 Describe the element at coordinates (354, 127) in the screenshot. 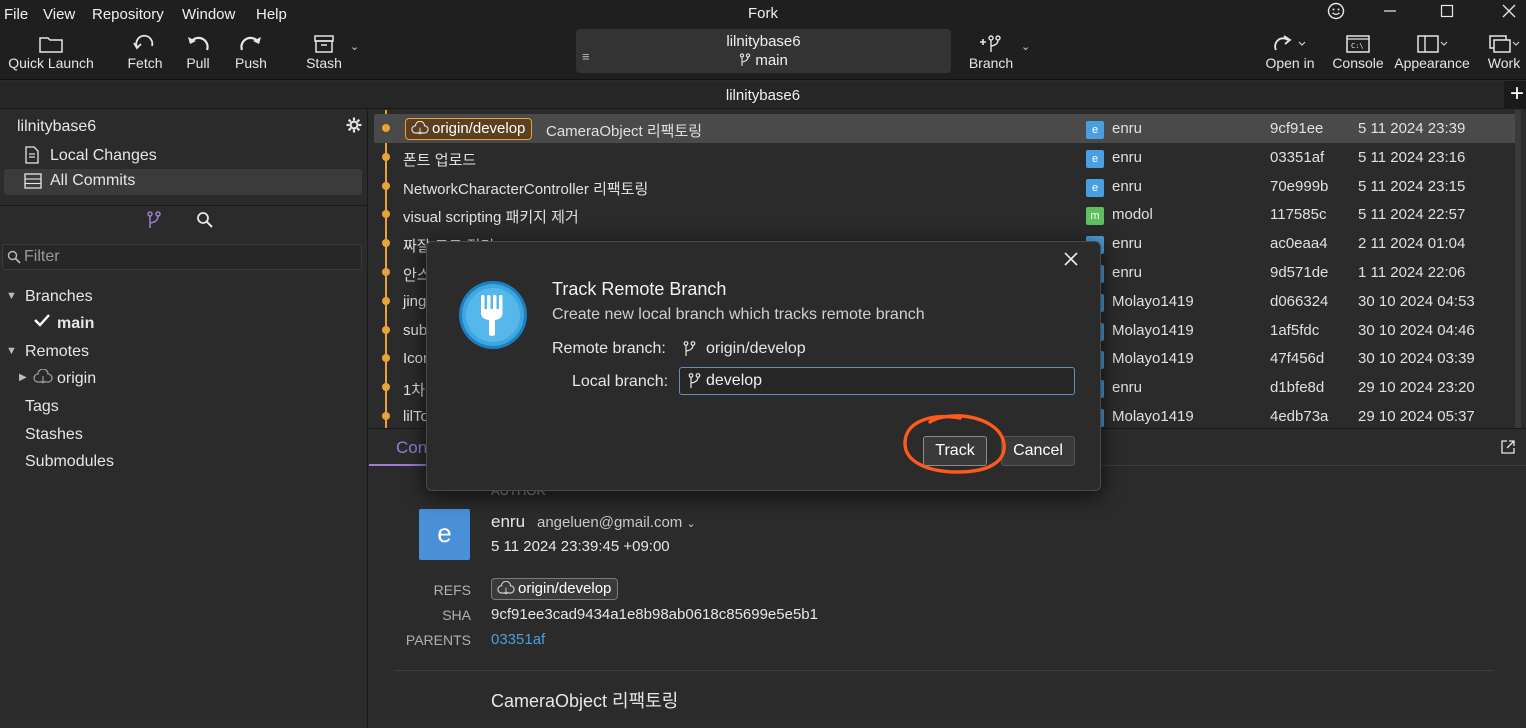

I see `gear-icon` at that location.